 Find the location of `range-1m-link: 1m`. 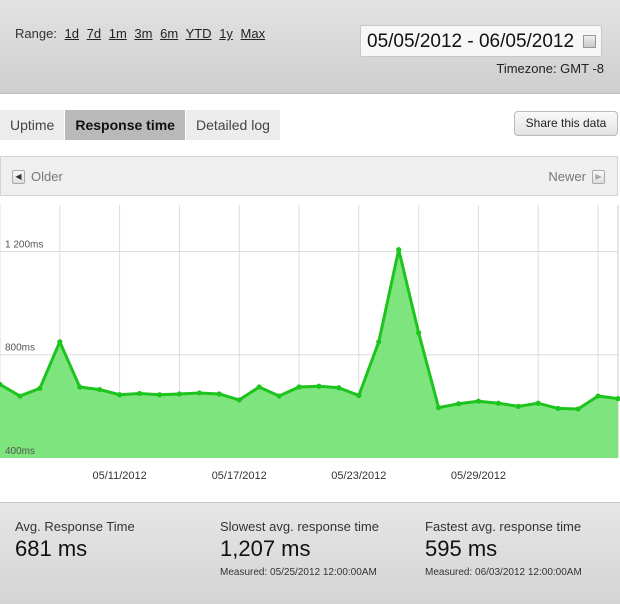

range-1m-link: 1m is located at coordinates (118, 33).